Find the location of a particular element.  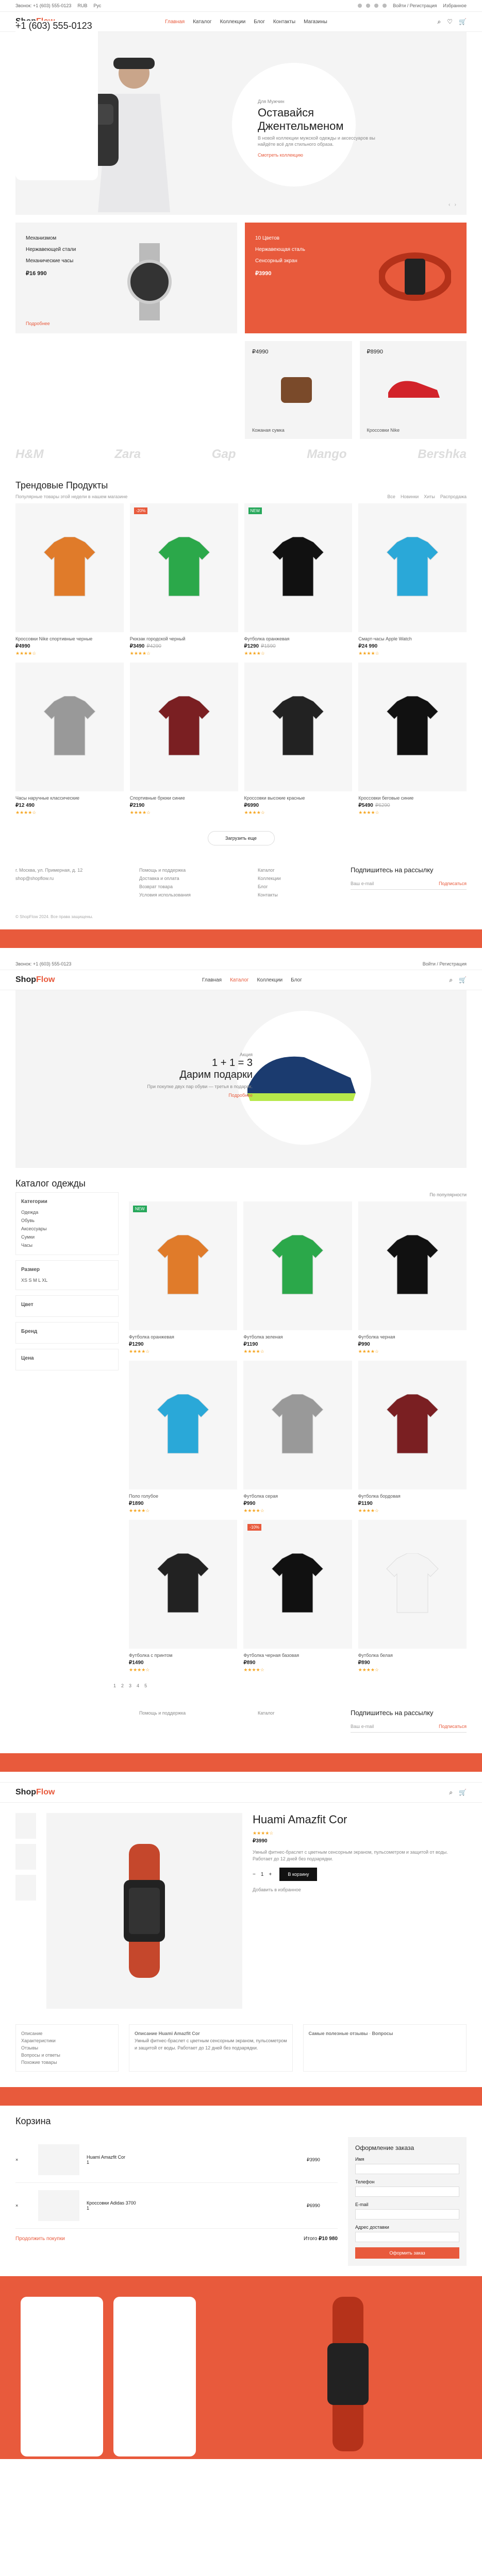

subscribe-button: Подписаться is located at coordinates (453, 883).